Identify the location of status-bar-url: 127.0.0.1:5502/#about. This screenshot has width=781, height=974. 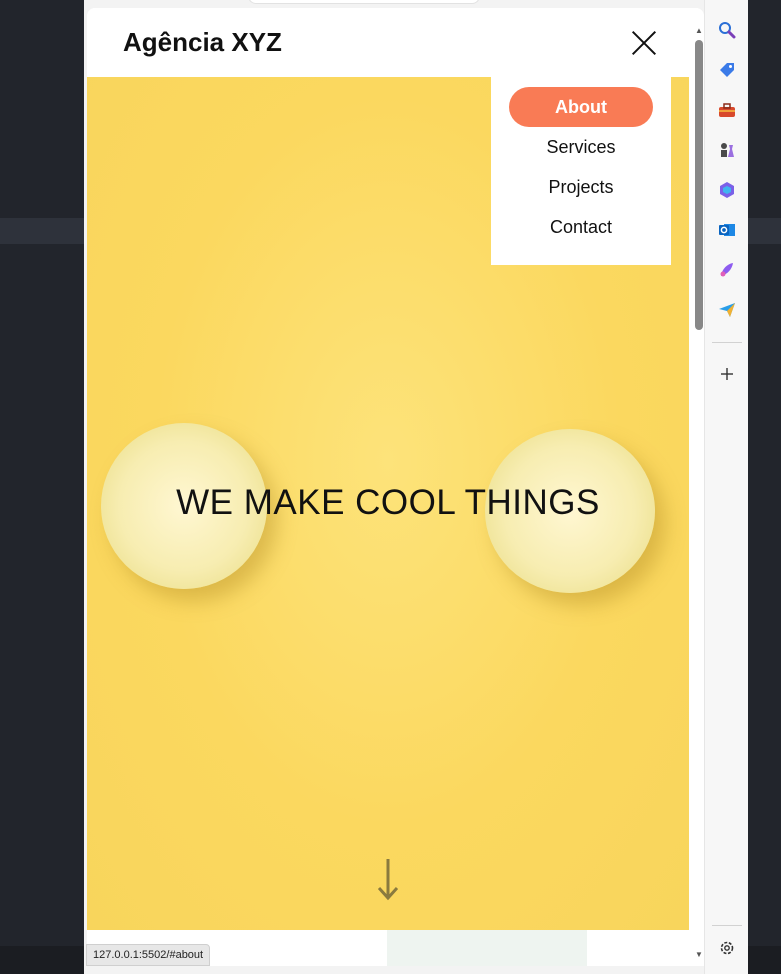
(148, 955).